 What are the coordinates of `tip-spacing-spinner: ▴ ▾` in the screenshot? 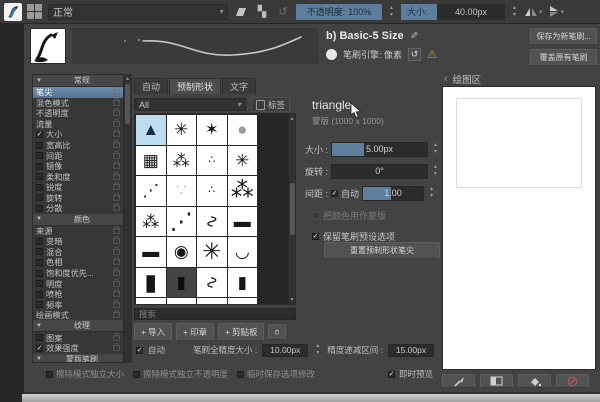 It's located at (431, 193).